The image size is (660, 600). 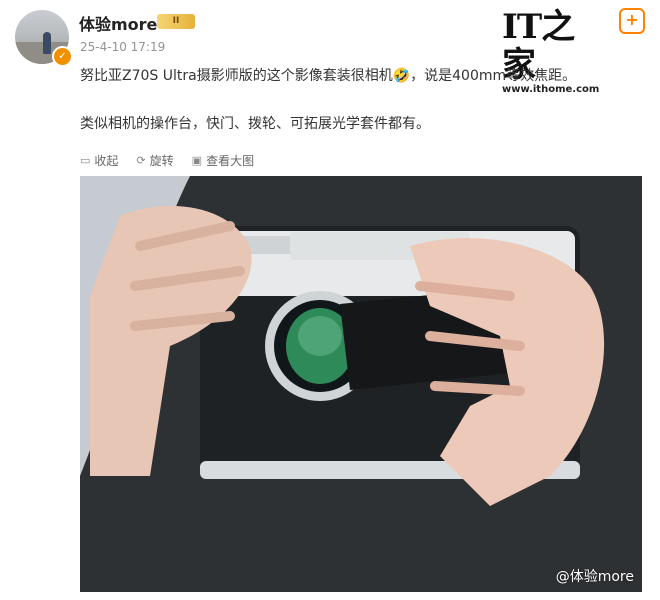 What do you see at coordinates (197, 160) in the screenshot?
I see `image-icon: ▣` at bounding box center [197, 160].